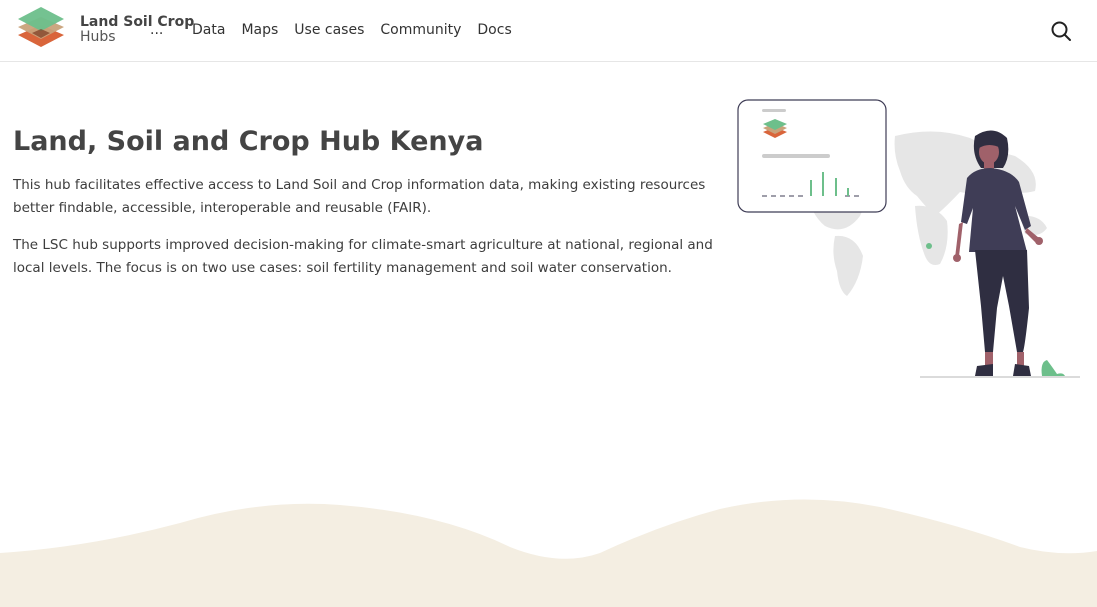 Image resolution: width=1097 pixels, height=607 pixels. I want to click on nav-item-use-cases: Use cases, so click(329, 30).